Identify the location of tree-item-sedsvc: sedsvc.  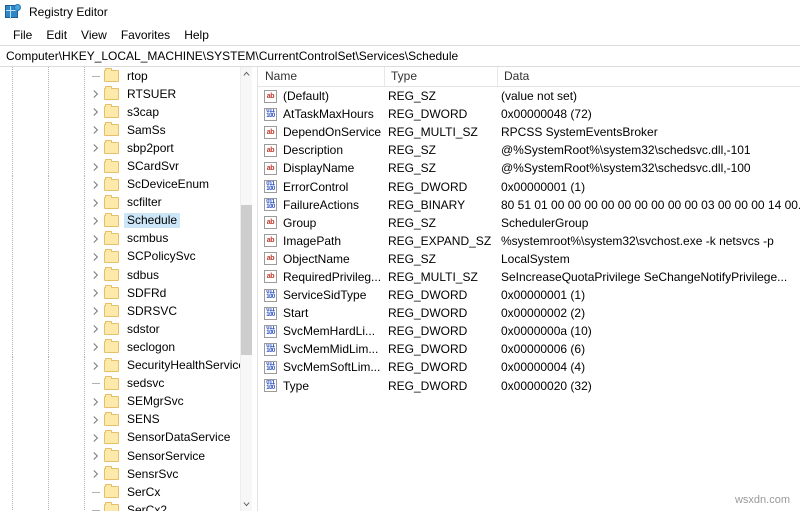
(120, 383).